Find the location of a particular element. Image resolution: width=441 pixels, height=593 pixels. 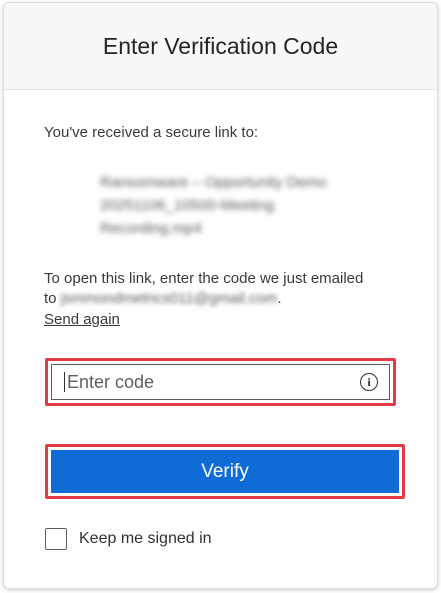

blurred-email: jsmmondmetrics011@gmail.com is located at coordinates (169, 298).